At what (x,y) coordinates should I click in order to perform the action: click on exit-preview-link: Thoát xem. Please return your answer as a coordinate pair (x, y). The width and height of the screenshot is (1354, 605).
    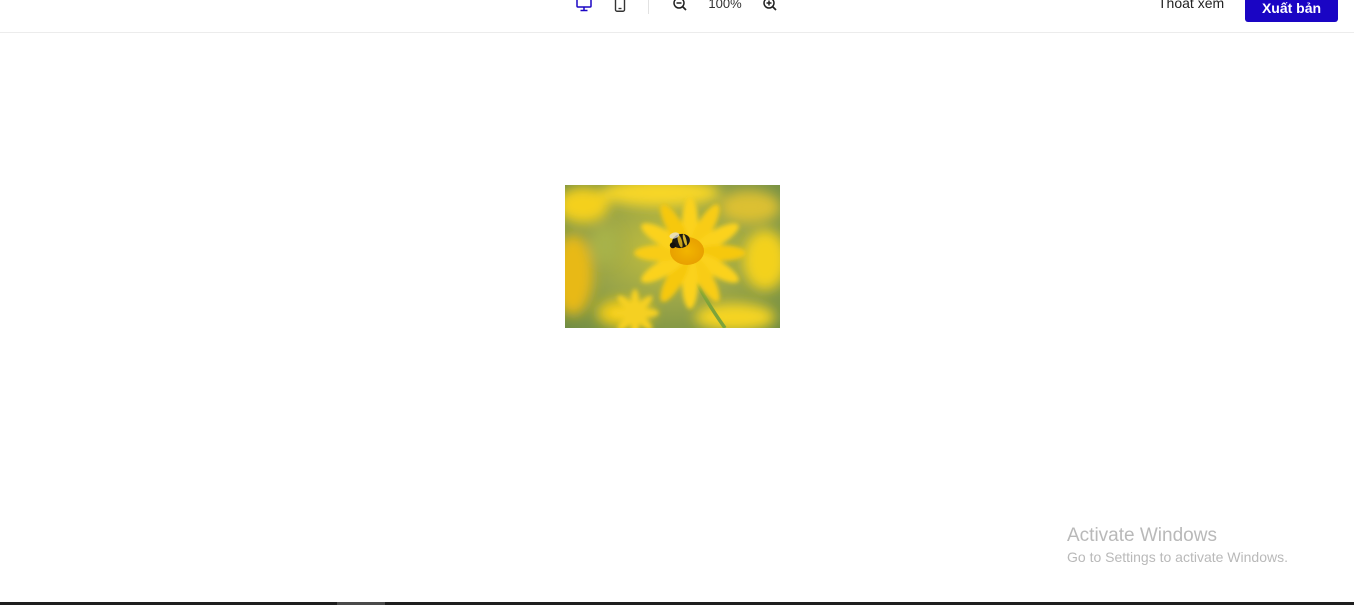
    Looking at the image, I should click on (1191, 5).